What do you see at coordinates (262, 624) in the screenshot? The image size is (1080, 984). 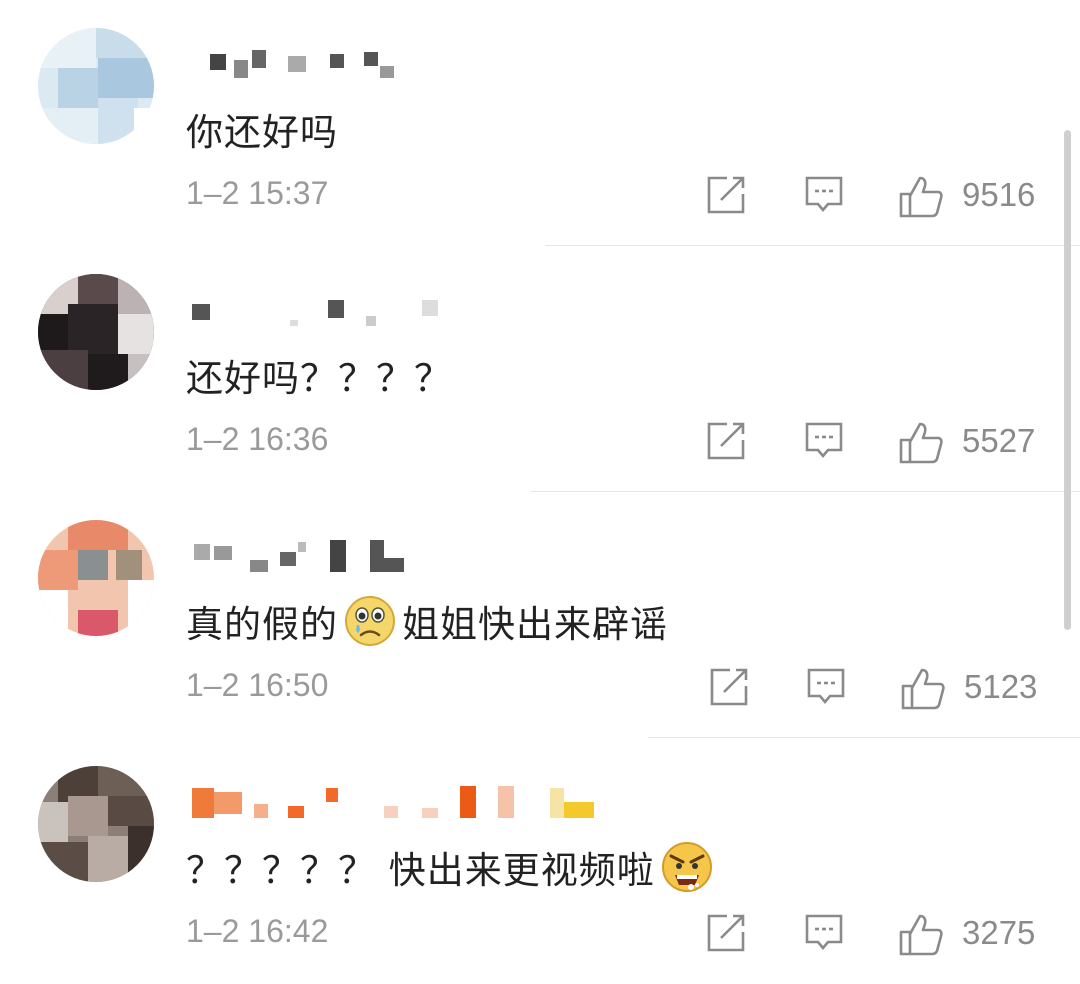 I see `comment-text-part: 真的假的` at bounding box center [262, 624].